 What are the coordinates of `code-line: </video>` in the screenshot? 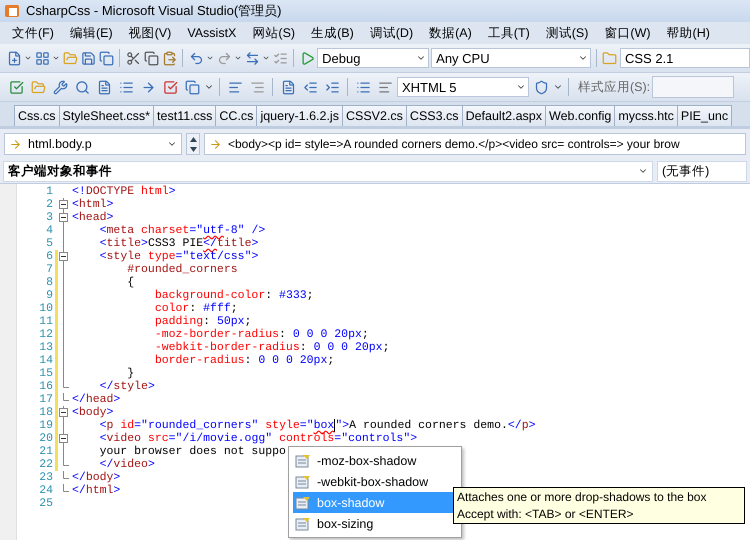 It's located at (126, 464).